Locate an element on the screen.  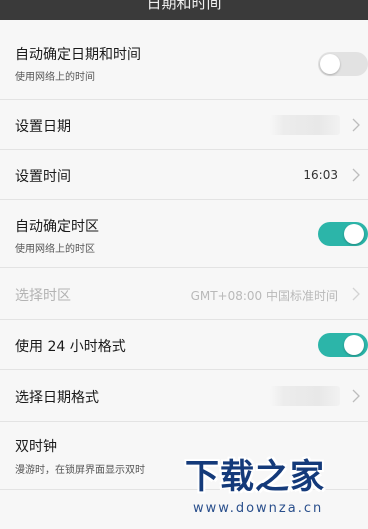
24-hour-format-row: 使用 24 小时格式 is located at coordinates (184, 345).